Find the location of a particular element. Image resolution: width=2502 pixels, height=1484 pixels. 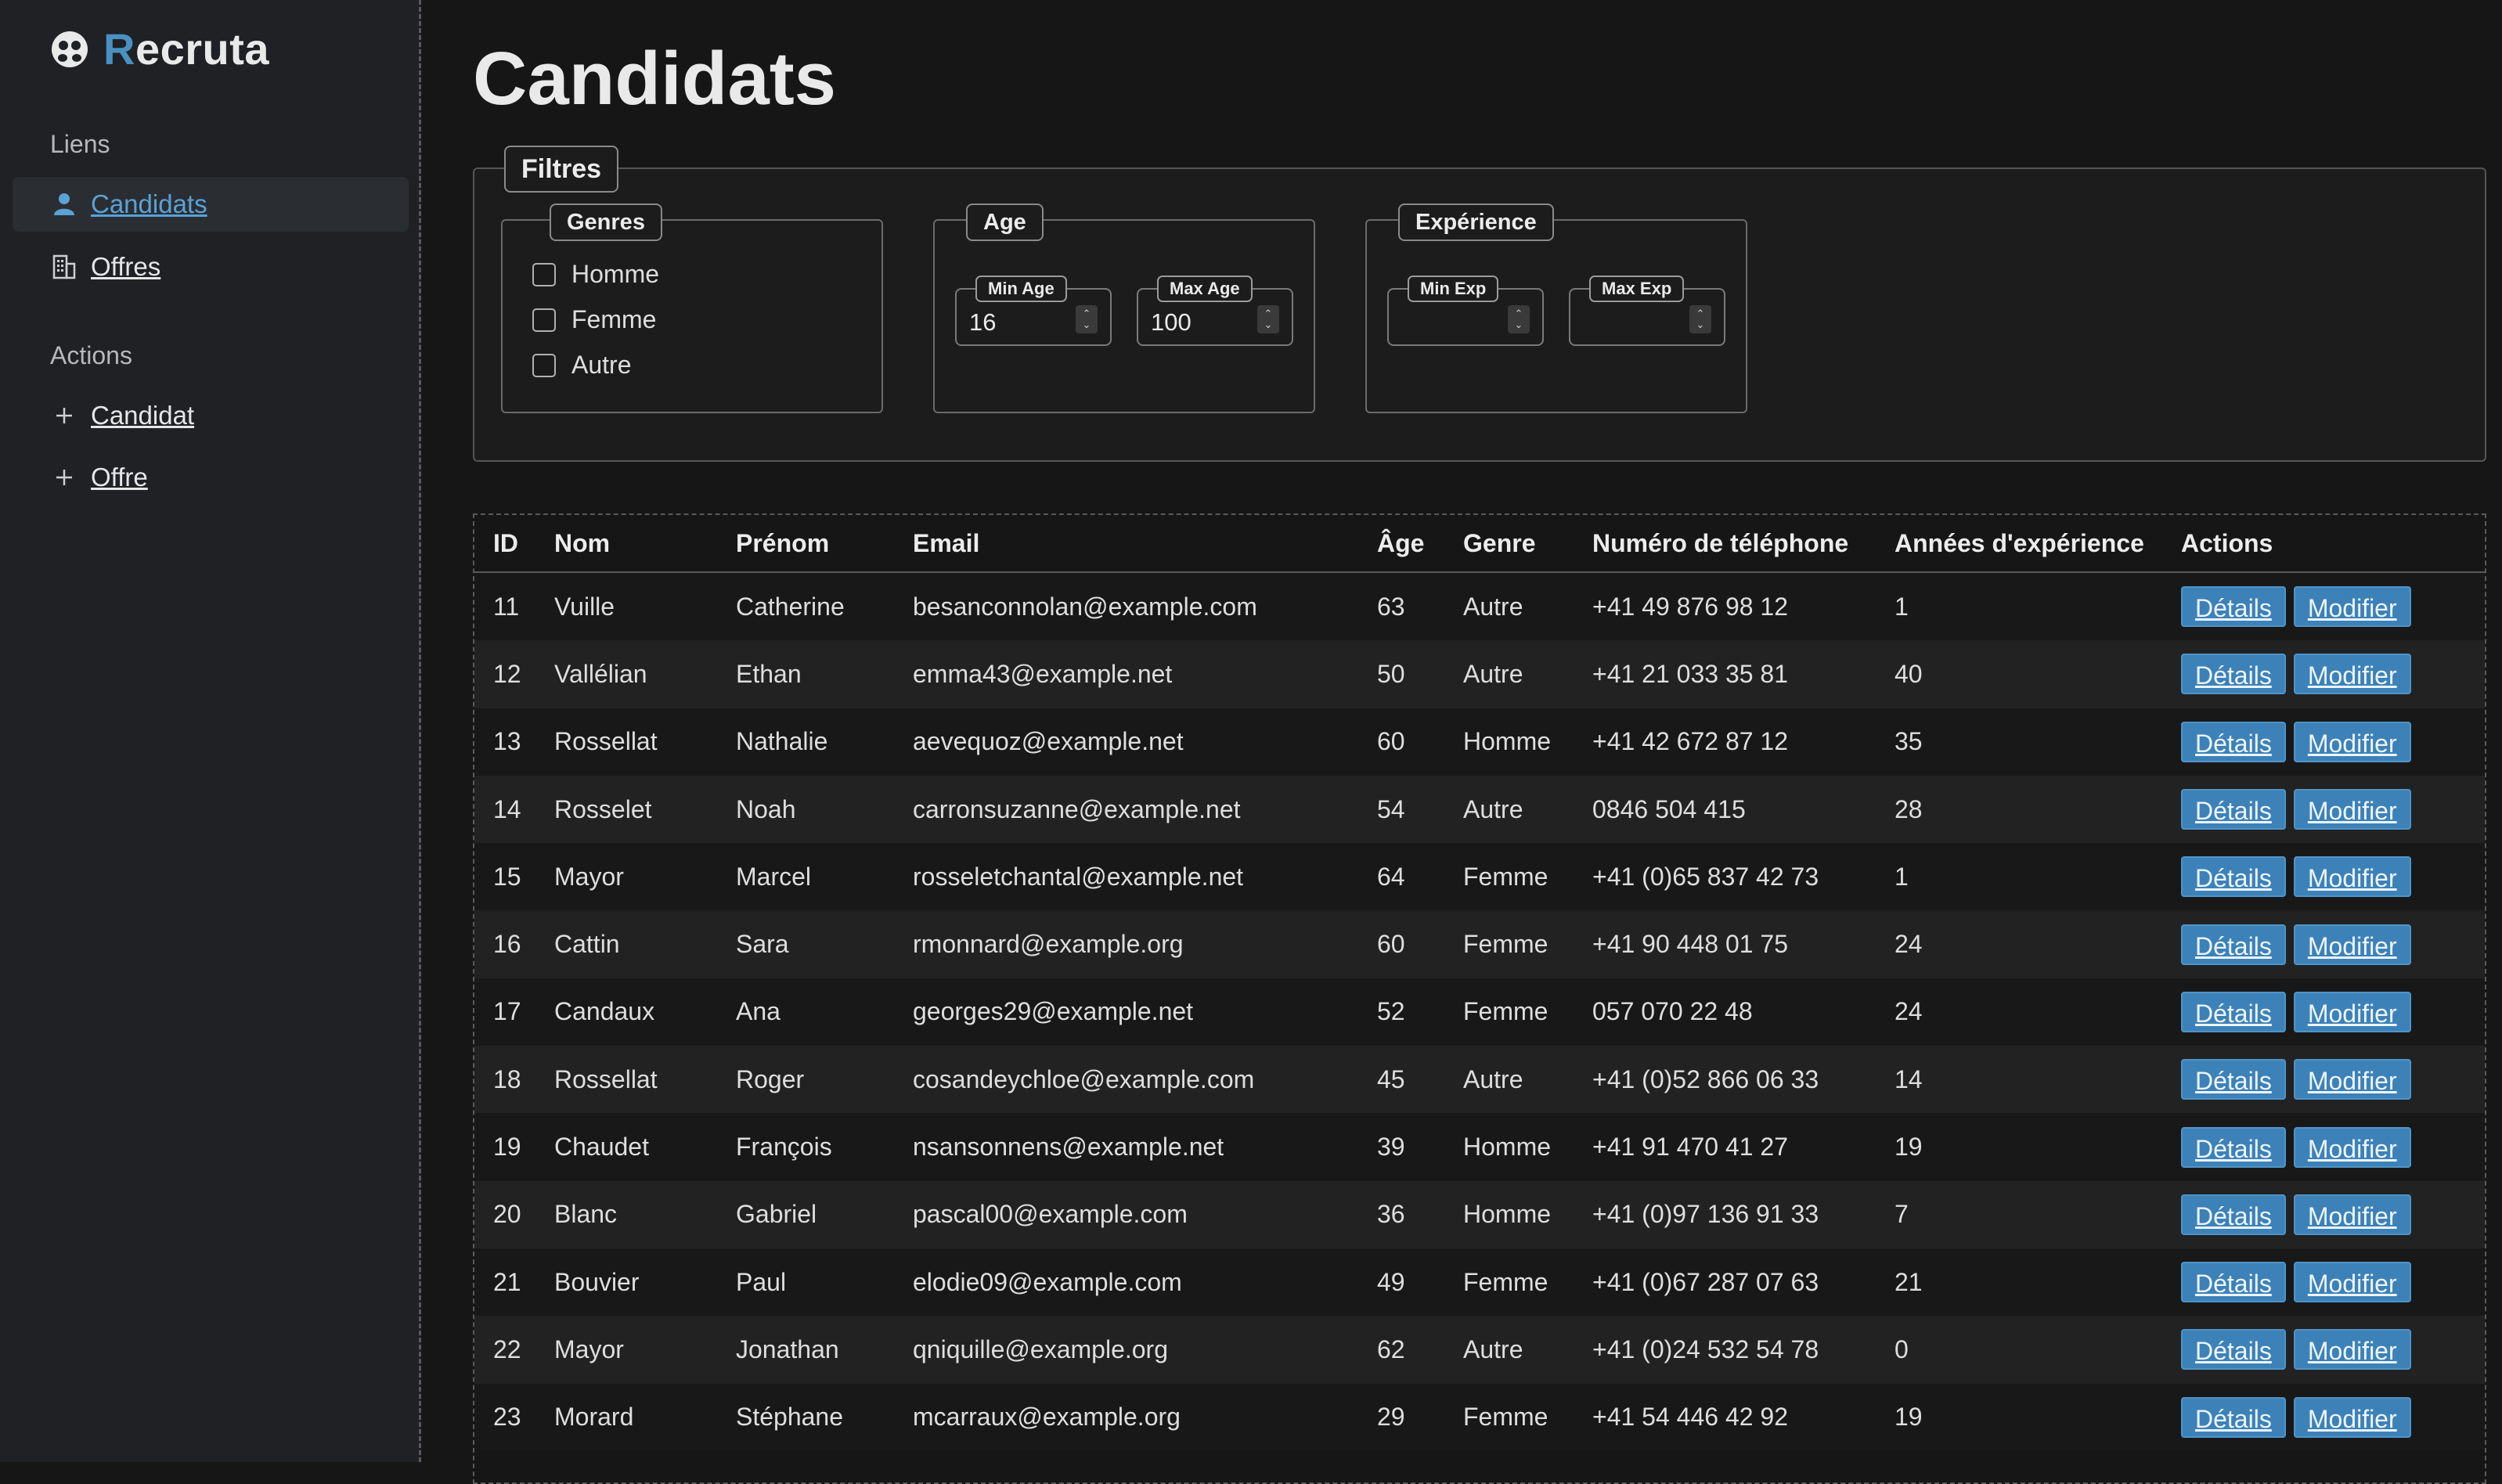

add-offre-link: Offre is located at coordinates (119, 478).